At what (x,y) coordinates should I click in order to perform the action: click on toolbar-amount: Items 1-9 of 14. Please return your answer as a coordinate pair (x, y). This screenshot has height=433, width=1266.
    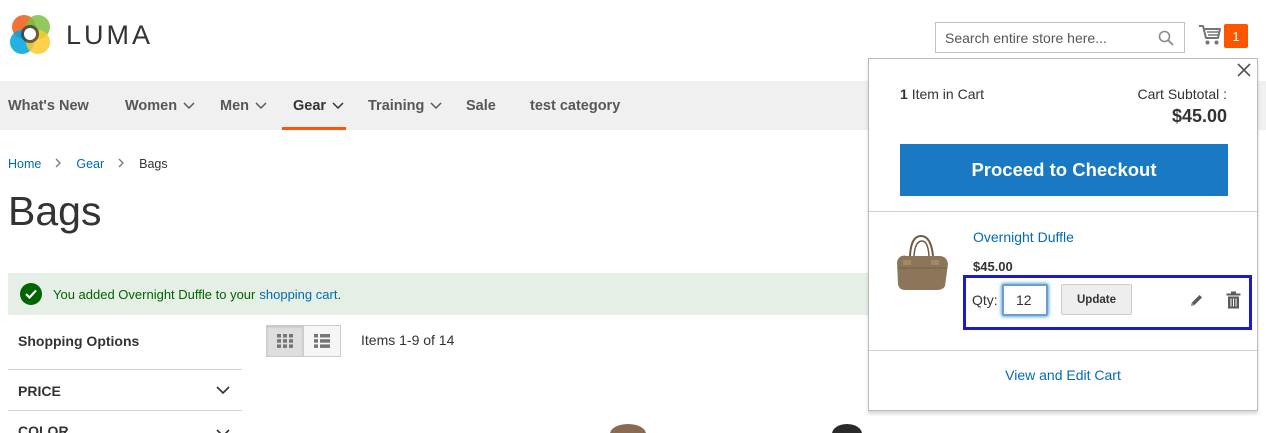
    Looking at the image, I should click on (408, 340).